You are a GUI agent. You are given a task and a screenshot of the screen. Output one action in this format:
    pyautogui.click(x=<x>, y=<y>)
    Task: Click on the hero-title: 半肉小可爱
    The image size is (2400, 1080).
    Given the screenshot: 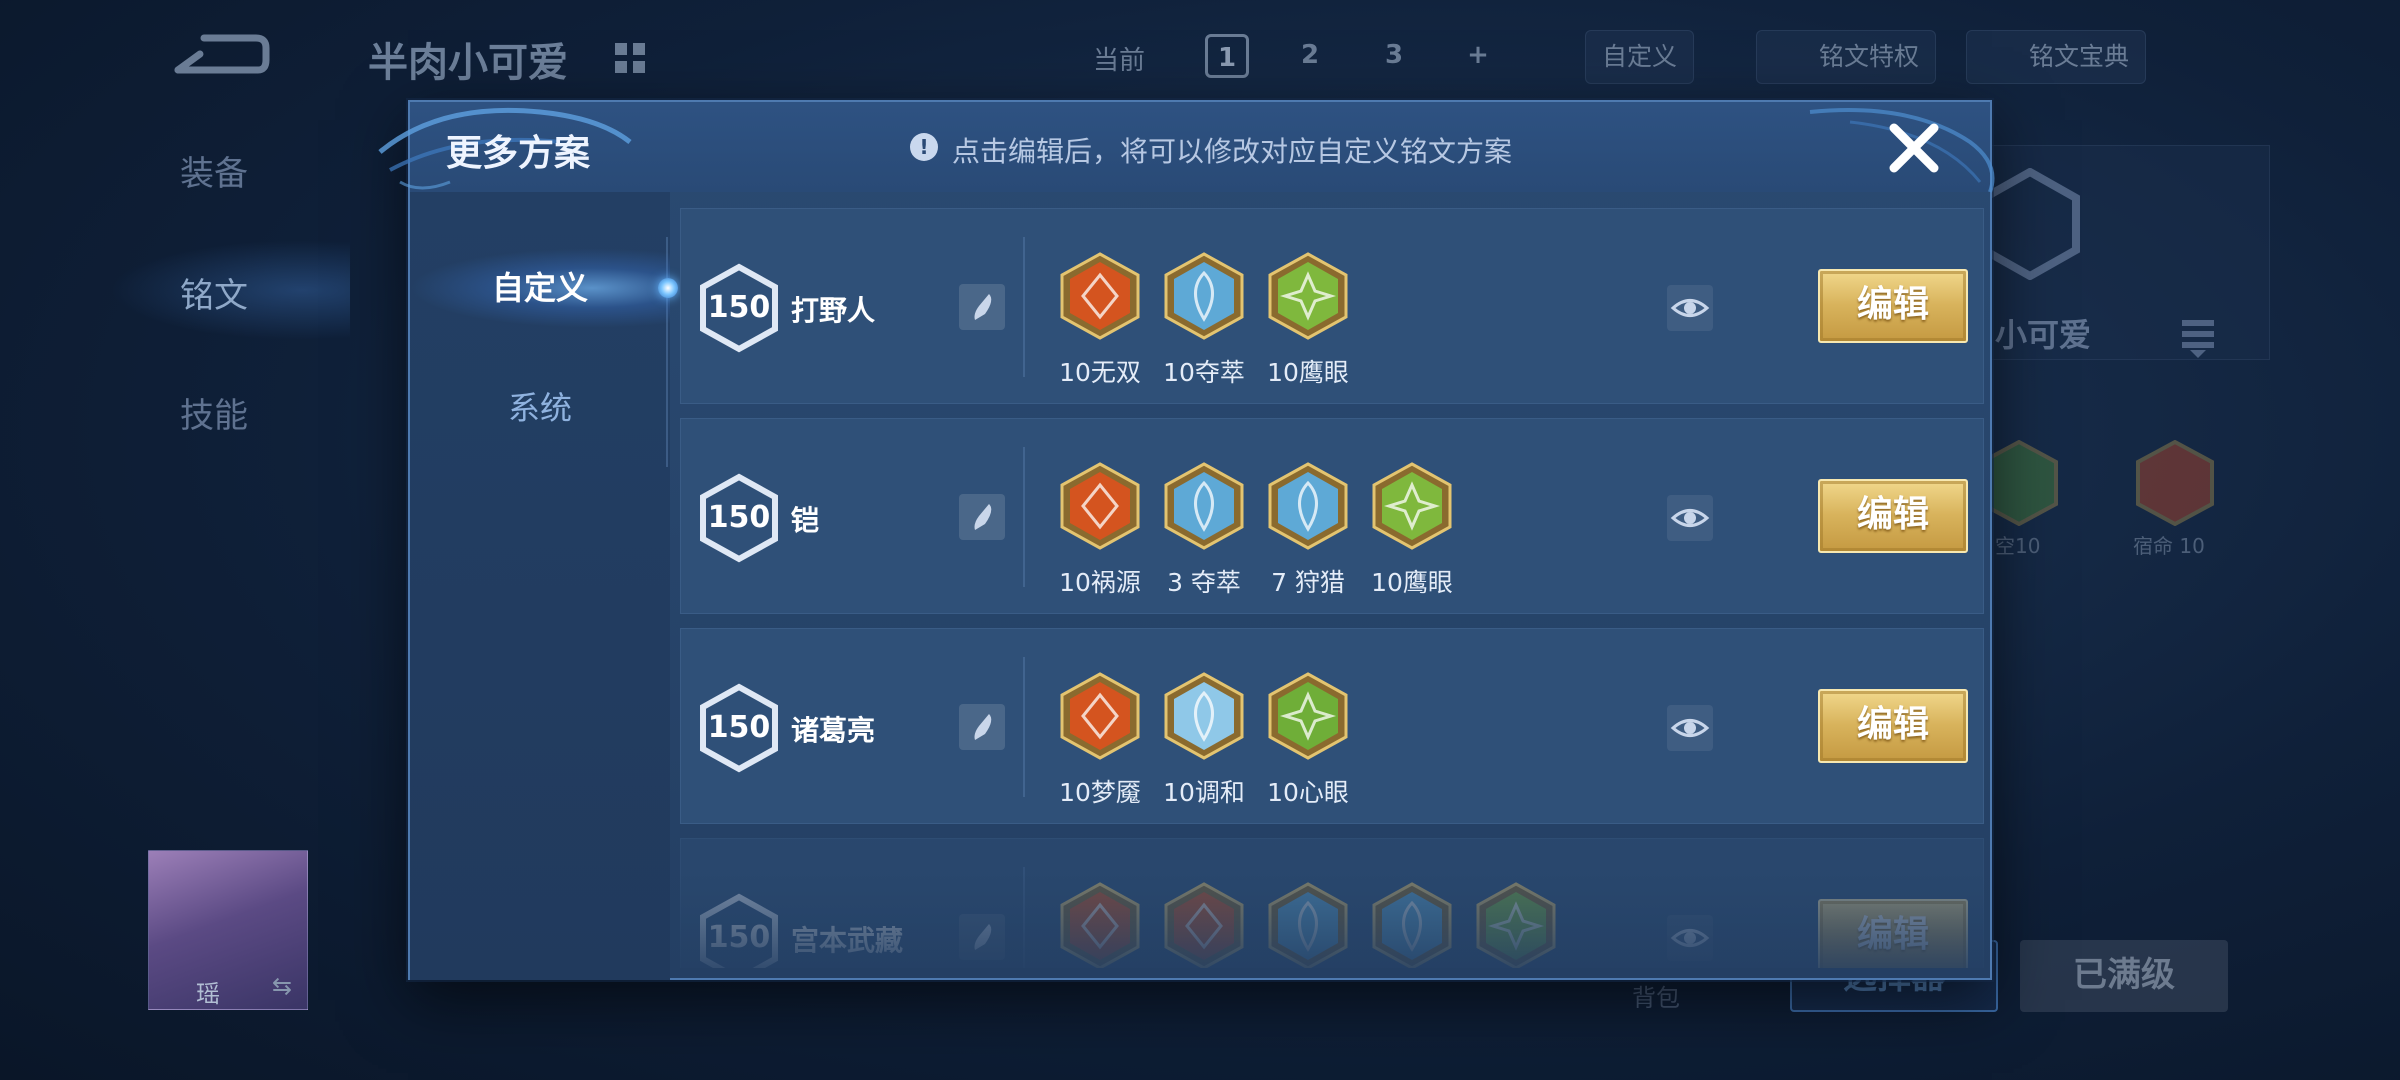 What is the action you would take?
    pyautogui.click(x=468, y=63)
    